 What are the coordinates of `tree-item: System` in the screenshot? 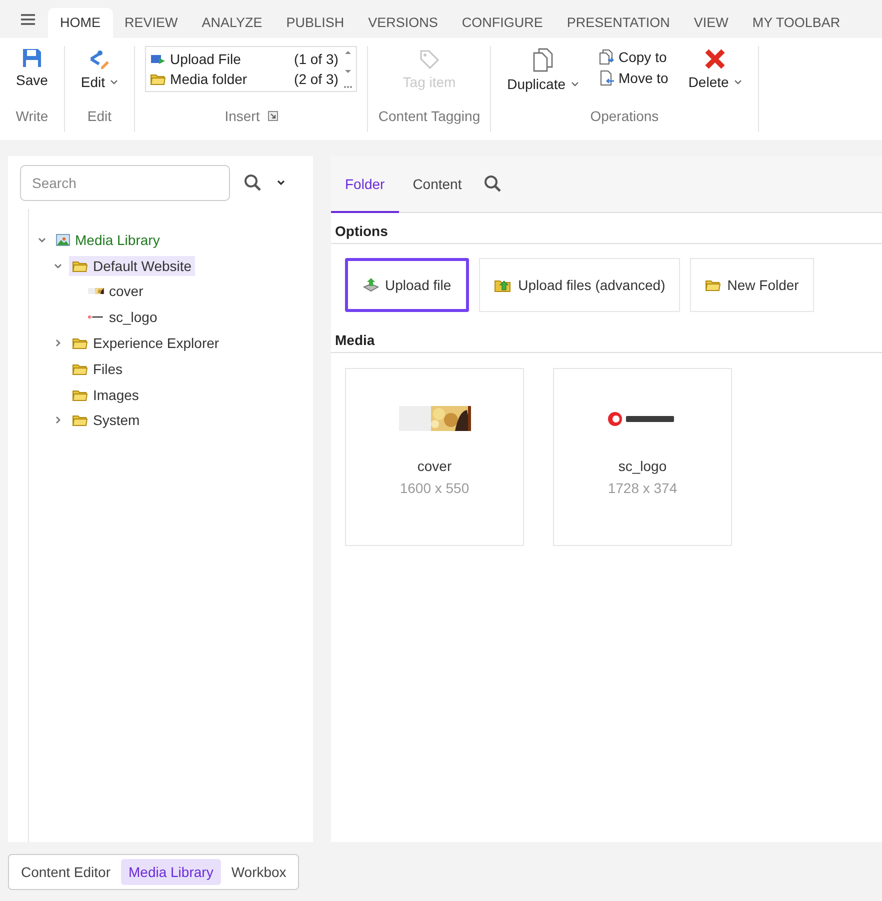 It's located at (106, 420).